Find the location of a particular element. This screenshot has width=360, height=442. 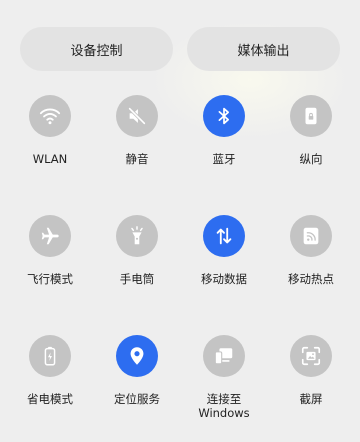

tile-label: 定位服务 is located at coordinates (137, 399).